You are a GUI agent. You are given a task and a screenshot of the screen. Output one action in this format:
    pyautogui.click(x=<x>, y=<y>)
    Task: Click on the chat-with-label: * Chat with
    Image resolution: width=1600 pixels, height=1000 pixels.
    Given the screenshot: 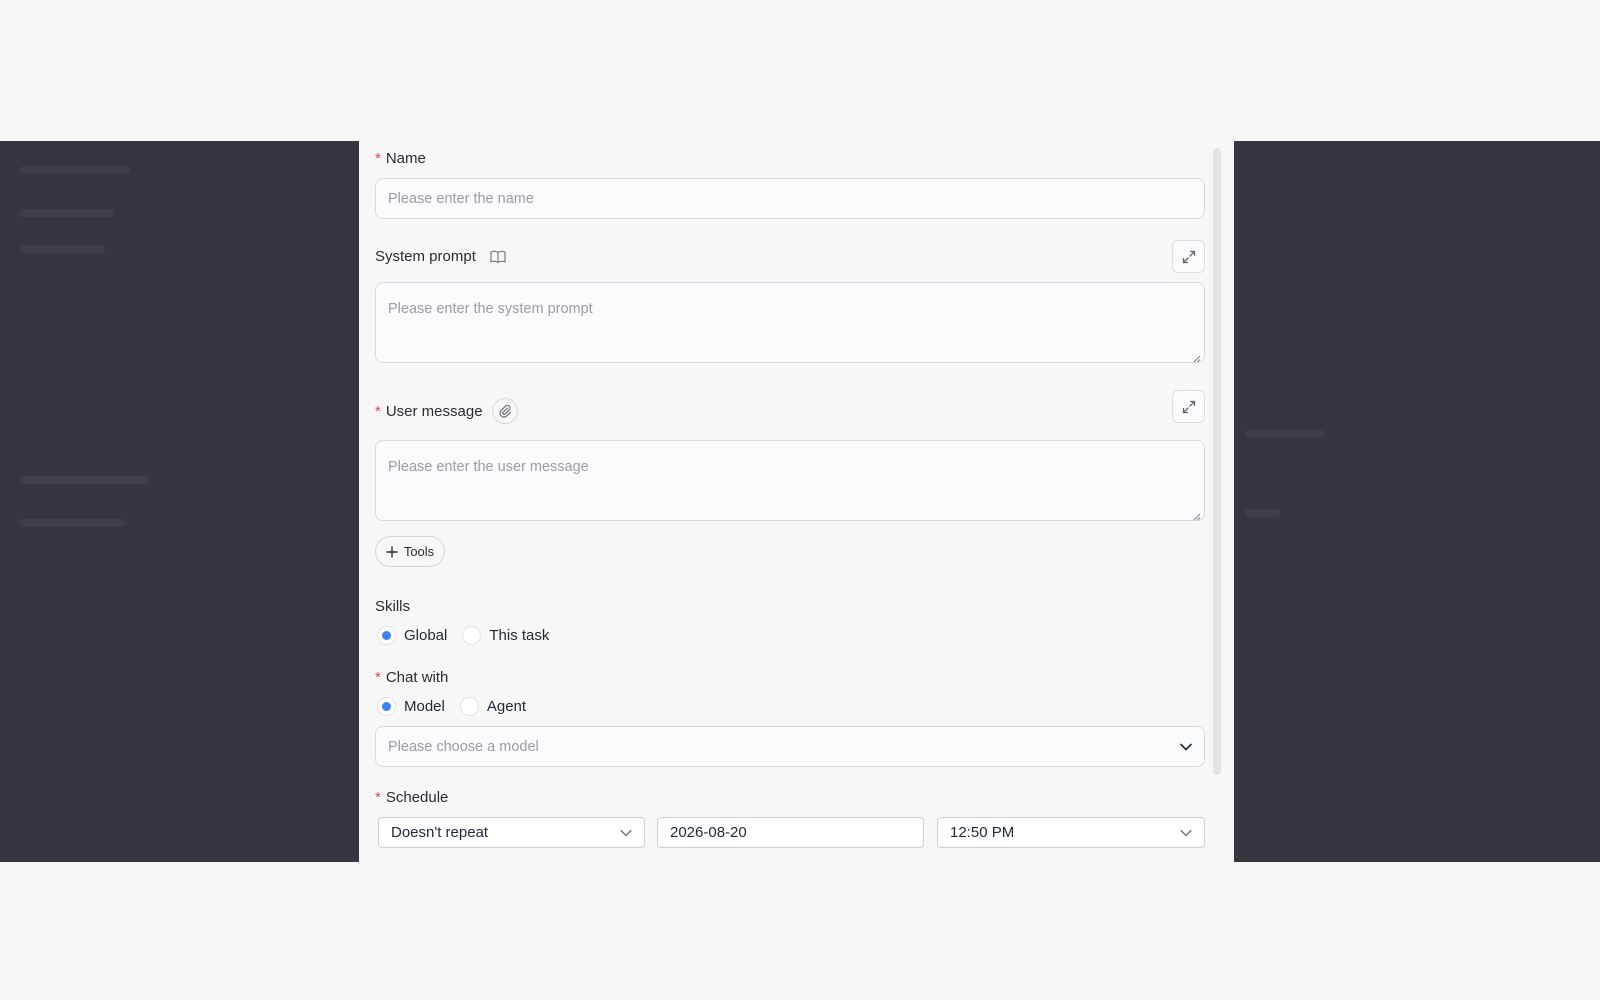 What is the action you would take?
    pyautogui.click(x=412, y=677)
    